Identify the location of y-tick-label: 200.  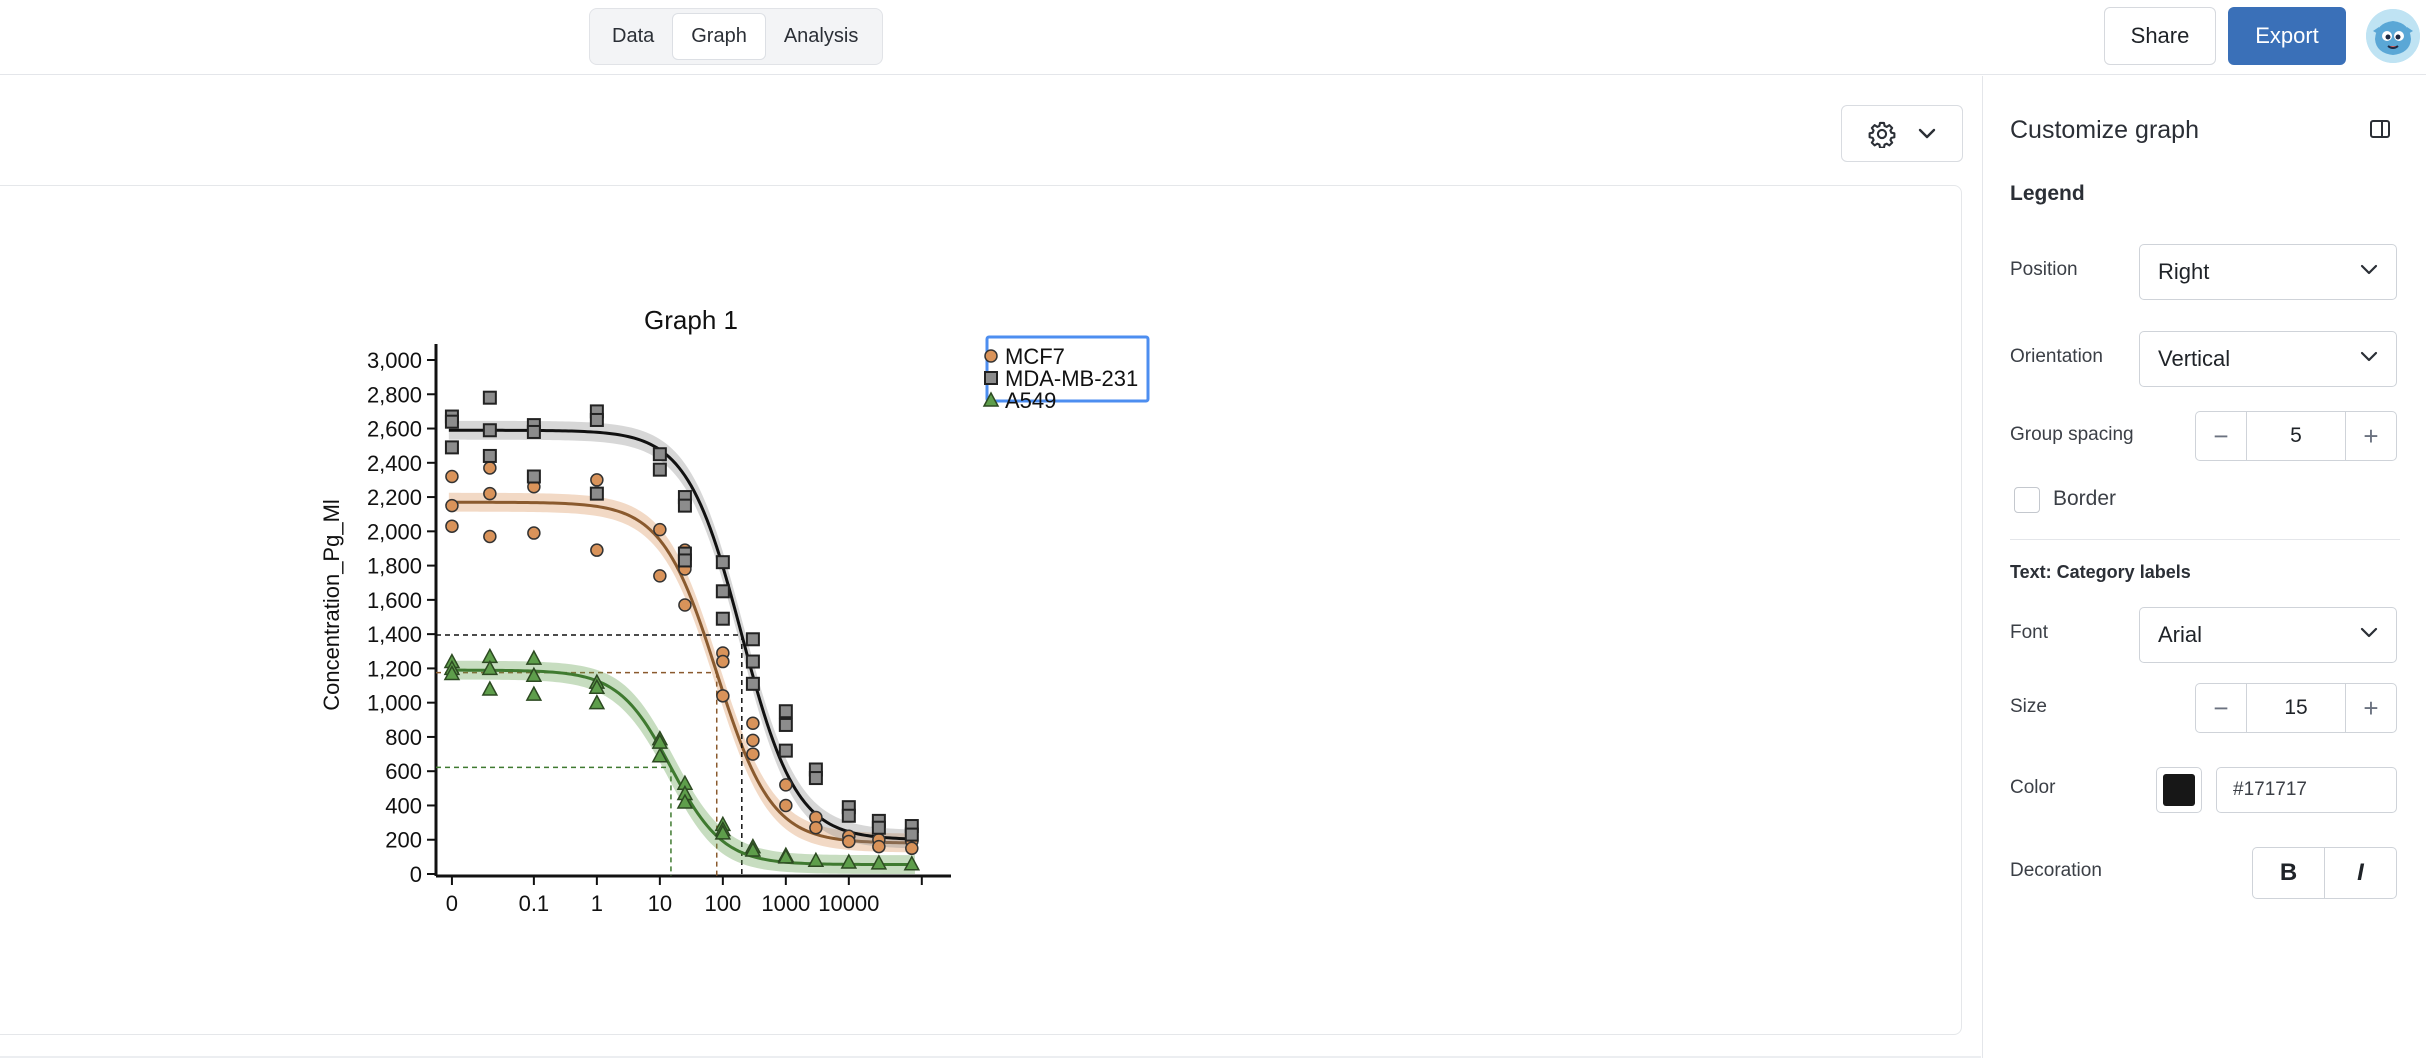
(403, 840).